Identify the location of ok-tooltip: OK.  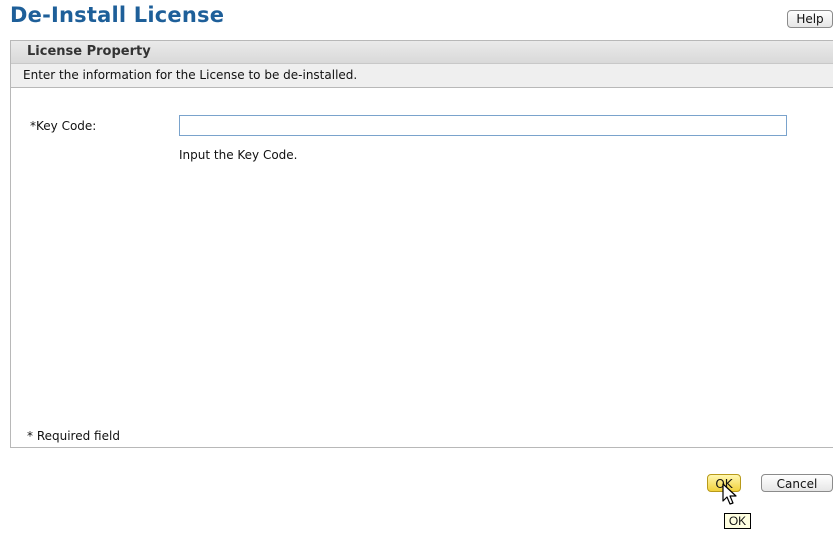
(737, 521).